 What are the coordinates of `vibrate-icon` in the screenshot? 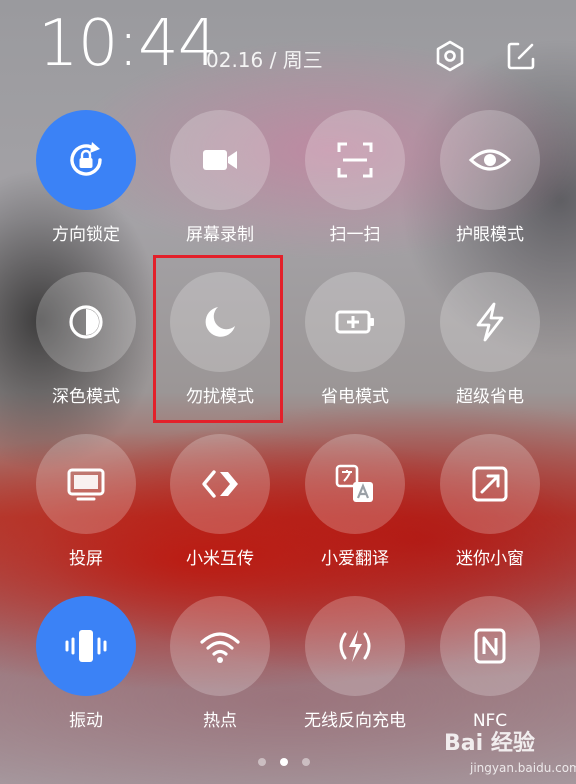 It's located at (86, 646).